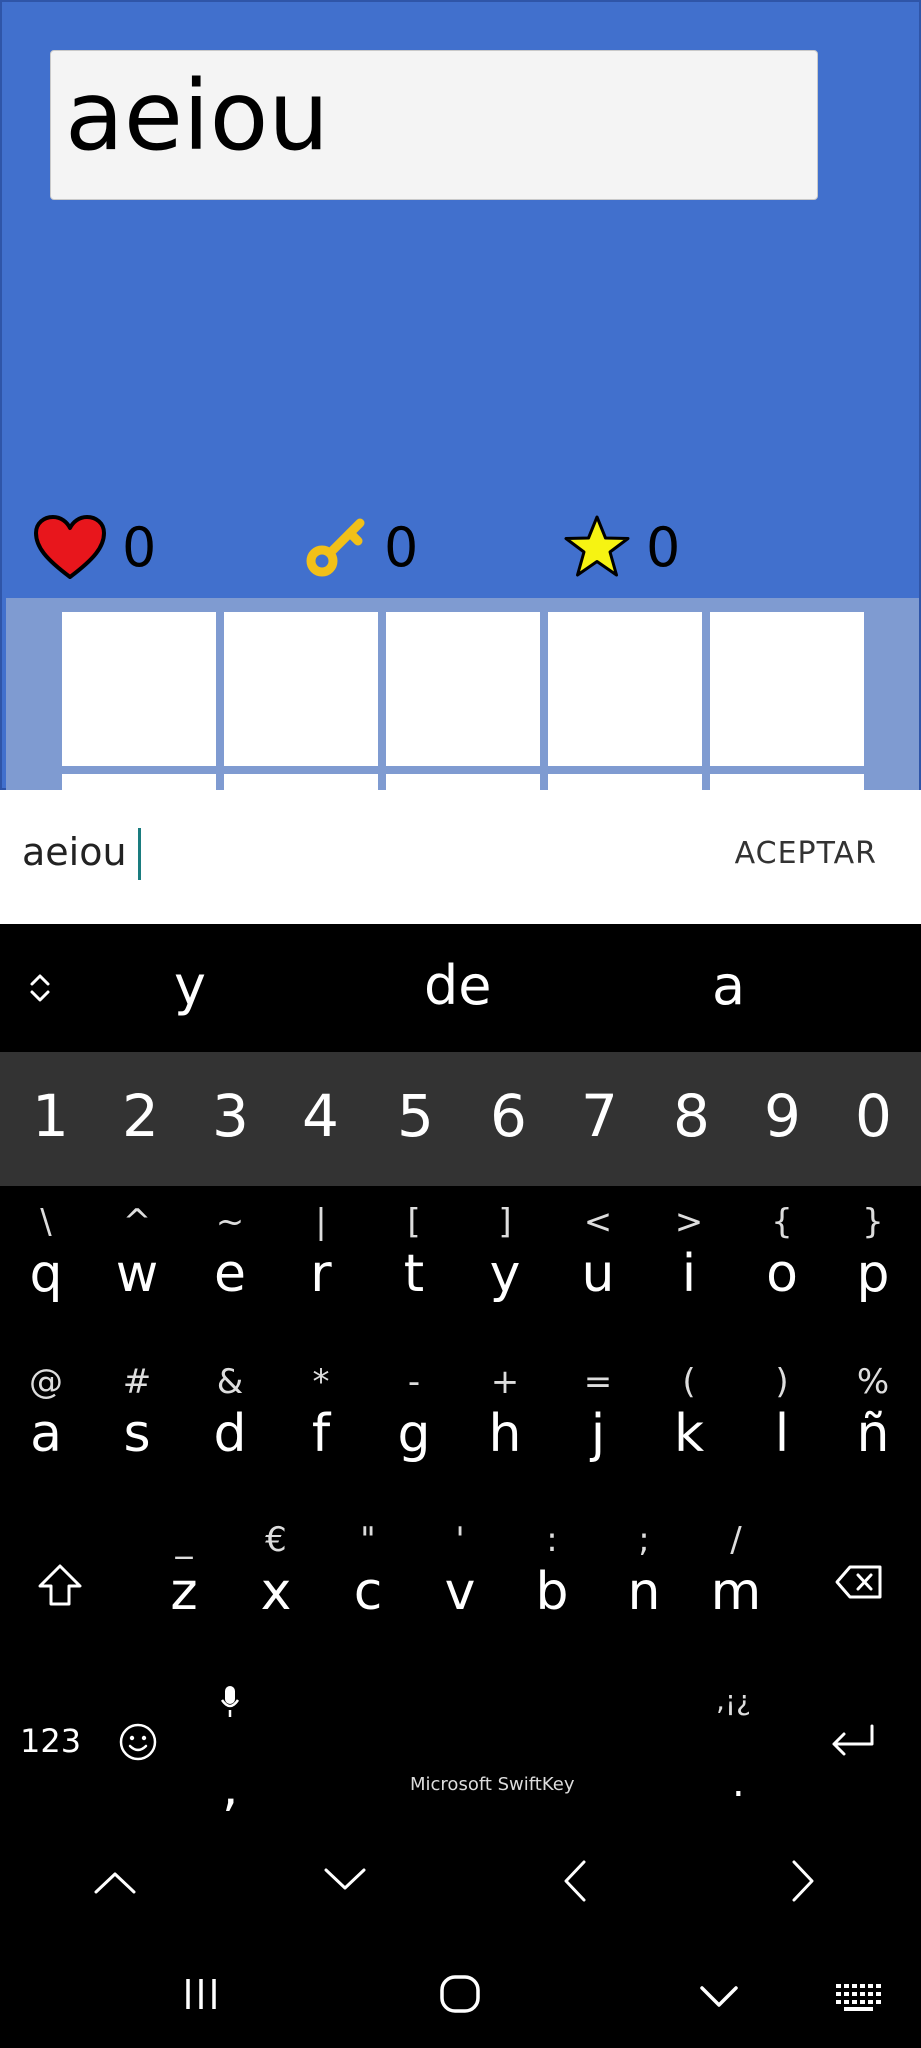  I want to click on key-p: } p, so click(873, 1252).